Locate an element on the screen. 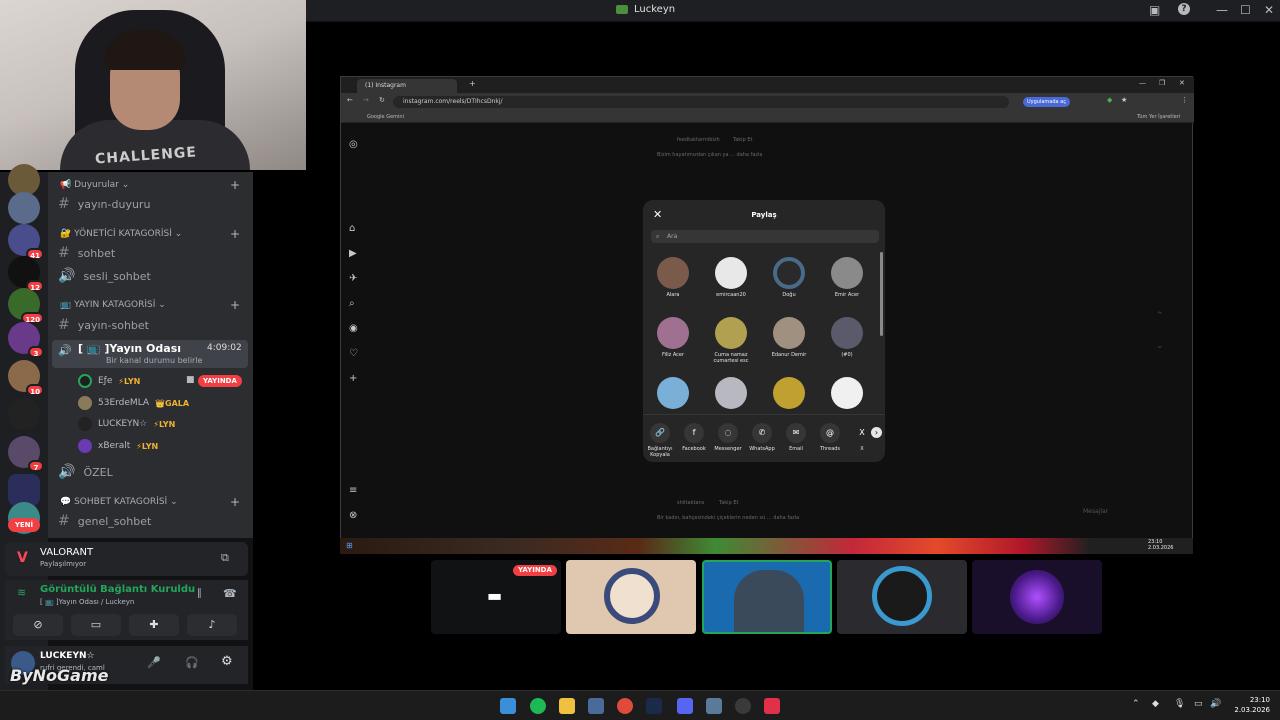  category-yayin: 📺 YAYIN KATAGORİSİ ⌄ + is located at coordinates (150, 305).